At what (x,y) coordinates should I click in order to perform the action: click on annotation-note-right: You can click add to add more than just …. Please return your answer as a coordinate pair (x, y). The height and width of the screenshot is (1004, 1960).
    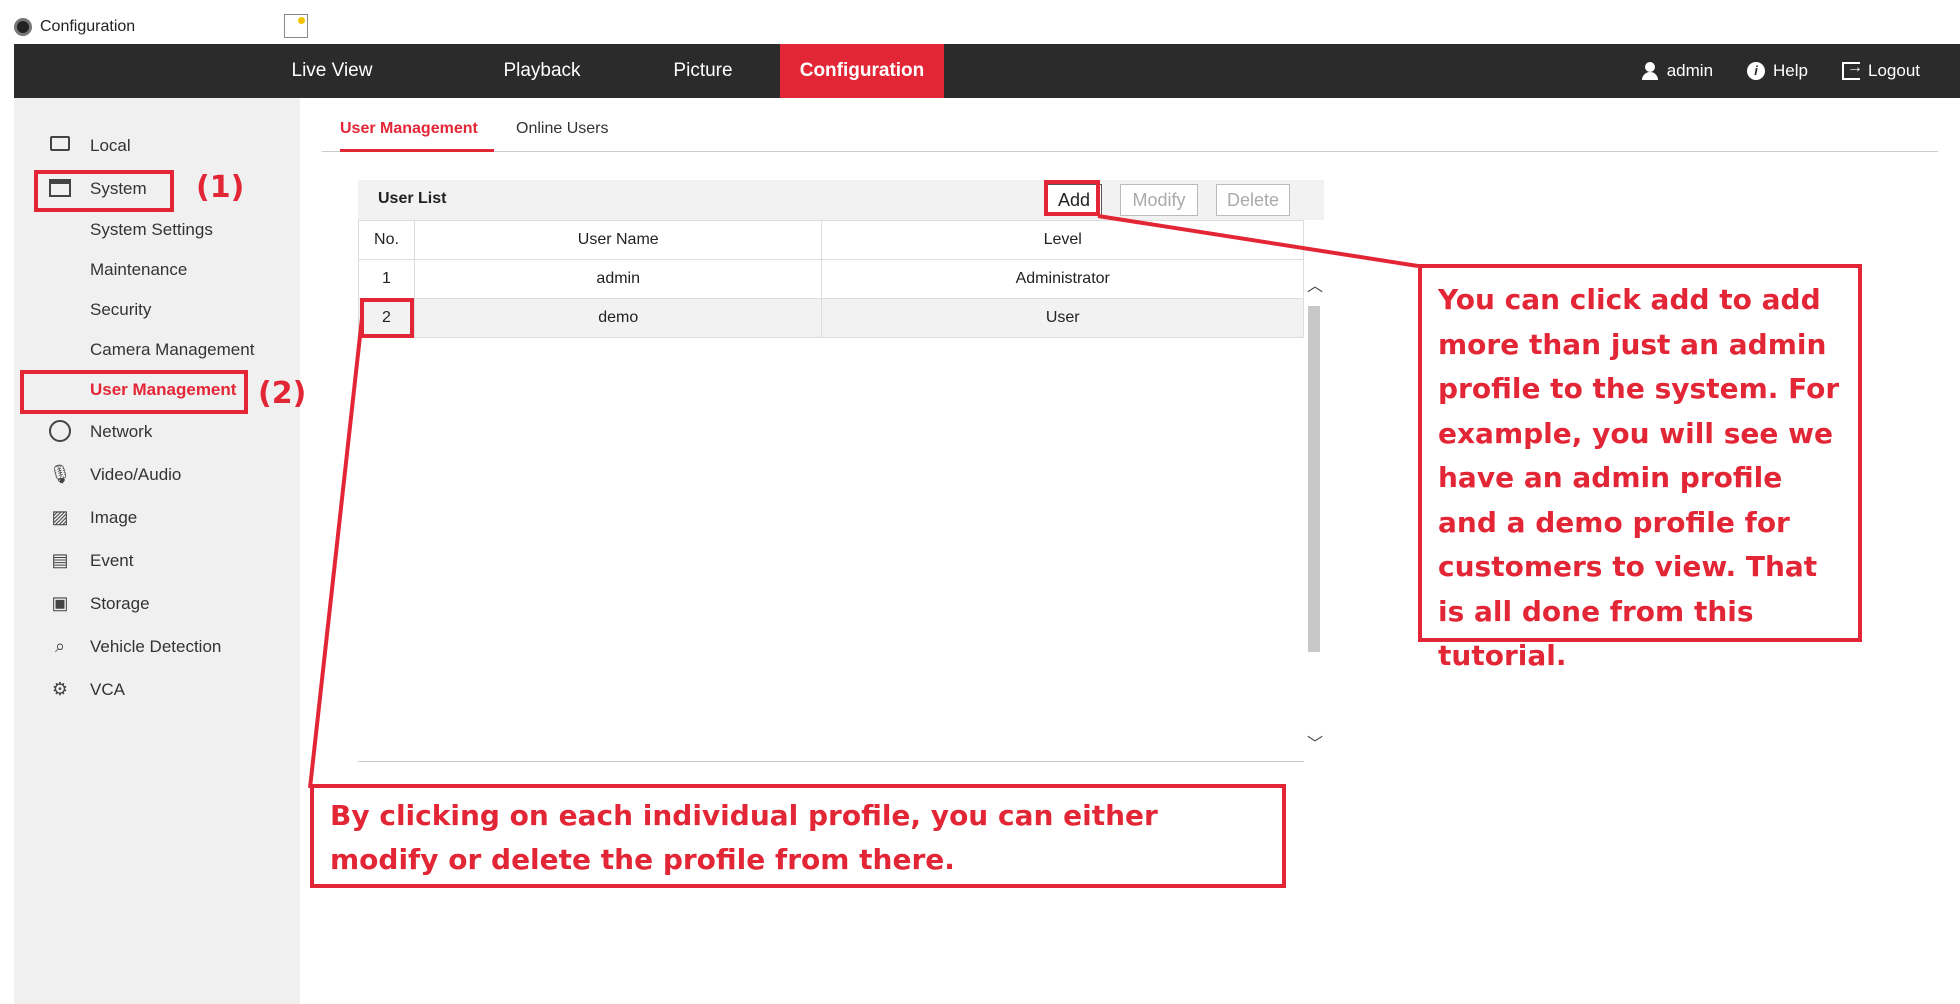
    Looking at the image, I should click on (1640, 468).